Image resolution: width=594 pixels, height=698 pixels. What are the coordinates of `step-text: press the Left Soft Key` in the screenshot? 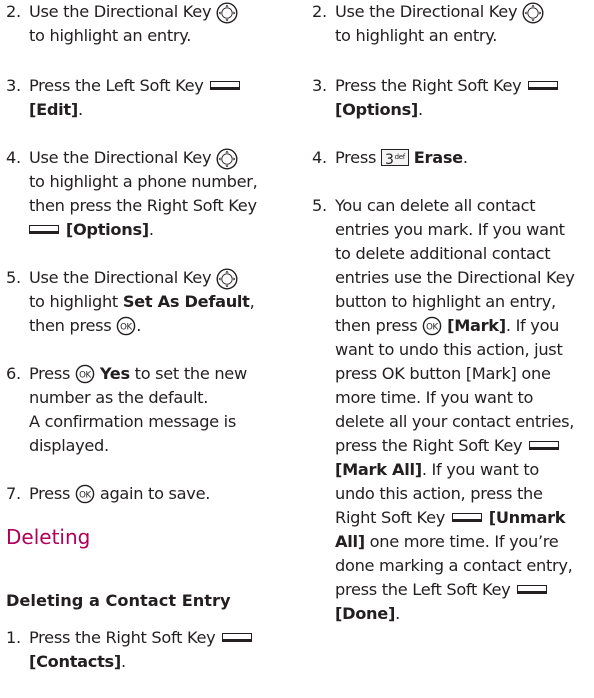 It's located at (423, 589).